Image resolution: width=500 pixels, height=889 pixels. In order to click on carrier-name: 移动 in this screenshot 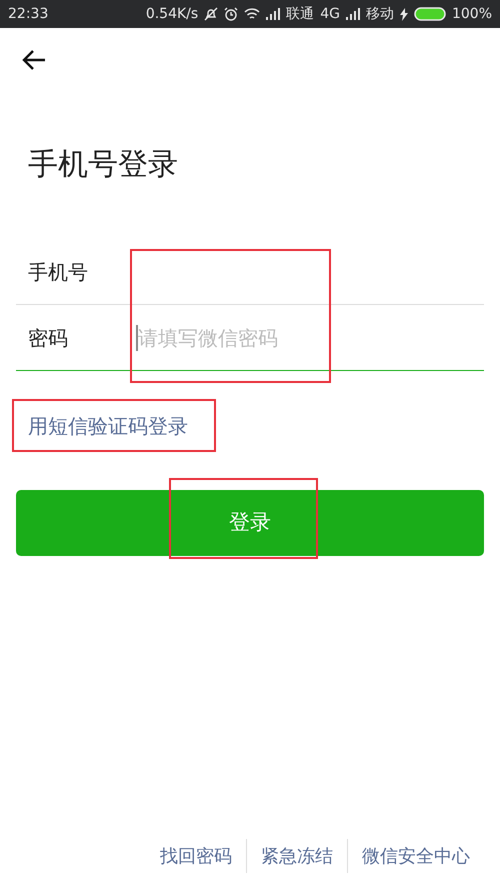, I will do `click(380, 14)`.